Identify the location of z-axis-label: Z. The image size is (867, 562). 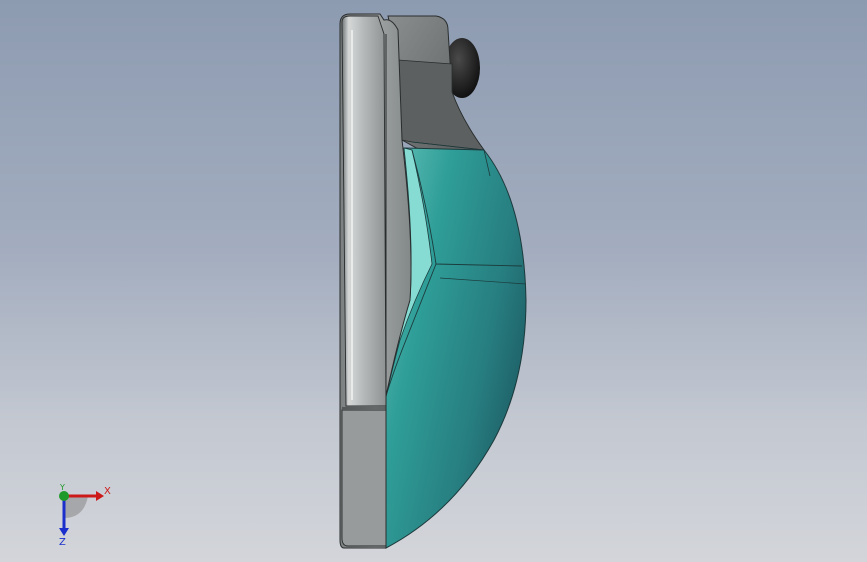
(62, 541).